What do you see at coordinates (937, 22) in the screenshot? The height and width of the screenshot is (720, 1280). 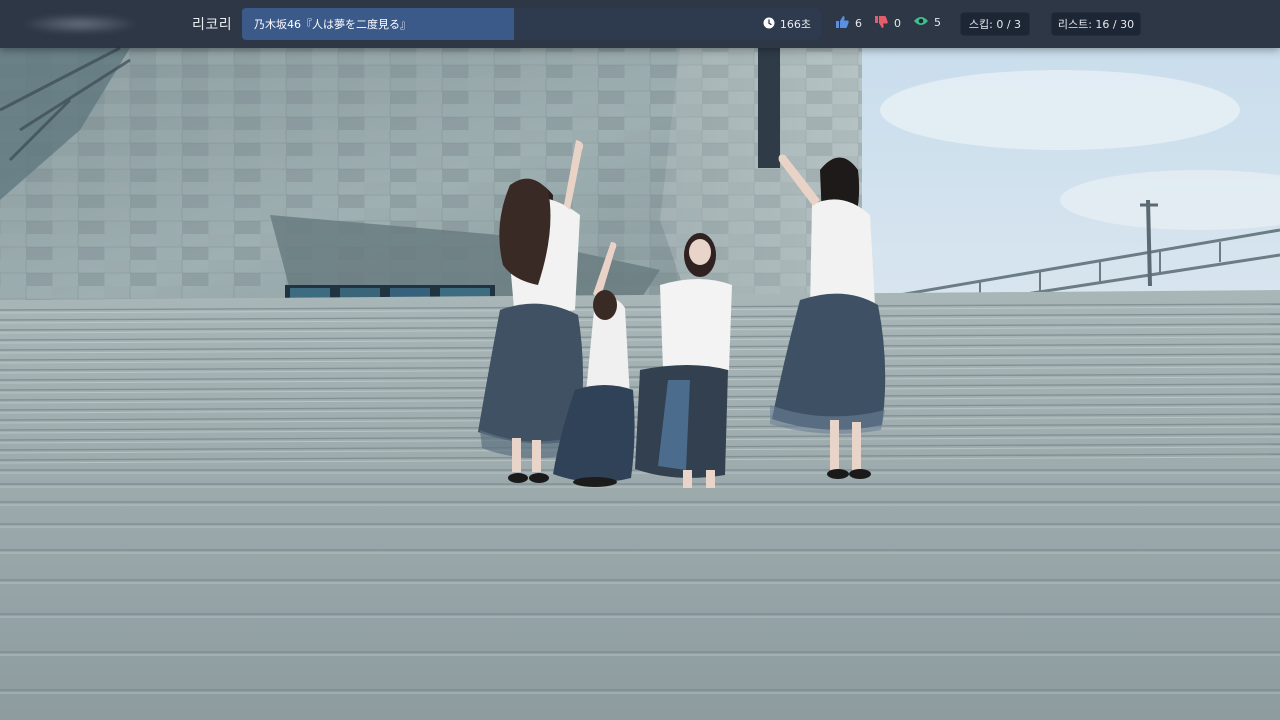 I see `view-count: 5` at bounding box center [937, 22].